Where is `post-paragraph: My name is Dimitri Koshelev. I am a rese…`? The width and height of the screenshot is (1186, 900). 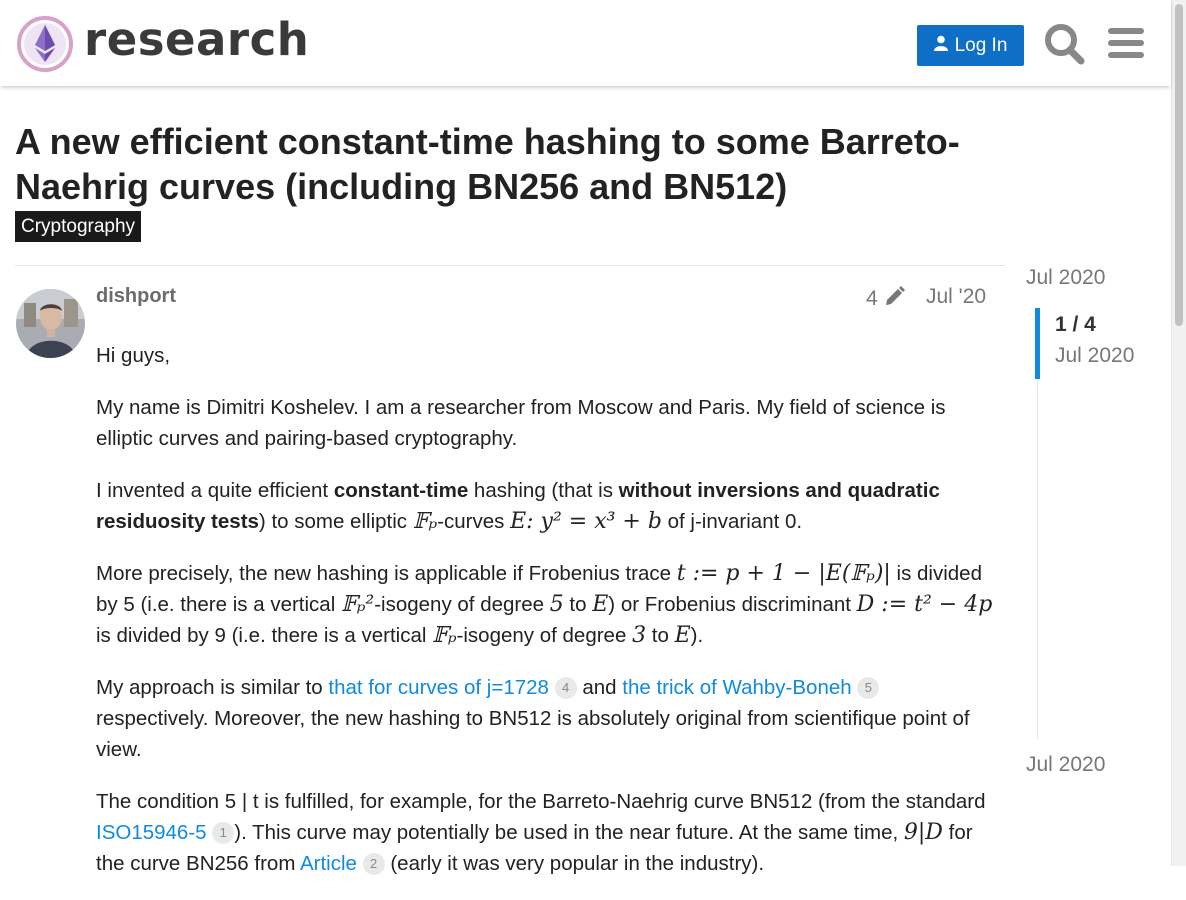
post-paragraph: My name is Dimitri Koshelev. I am a rese… is located at coordinates (521, 423).